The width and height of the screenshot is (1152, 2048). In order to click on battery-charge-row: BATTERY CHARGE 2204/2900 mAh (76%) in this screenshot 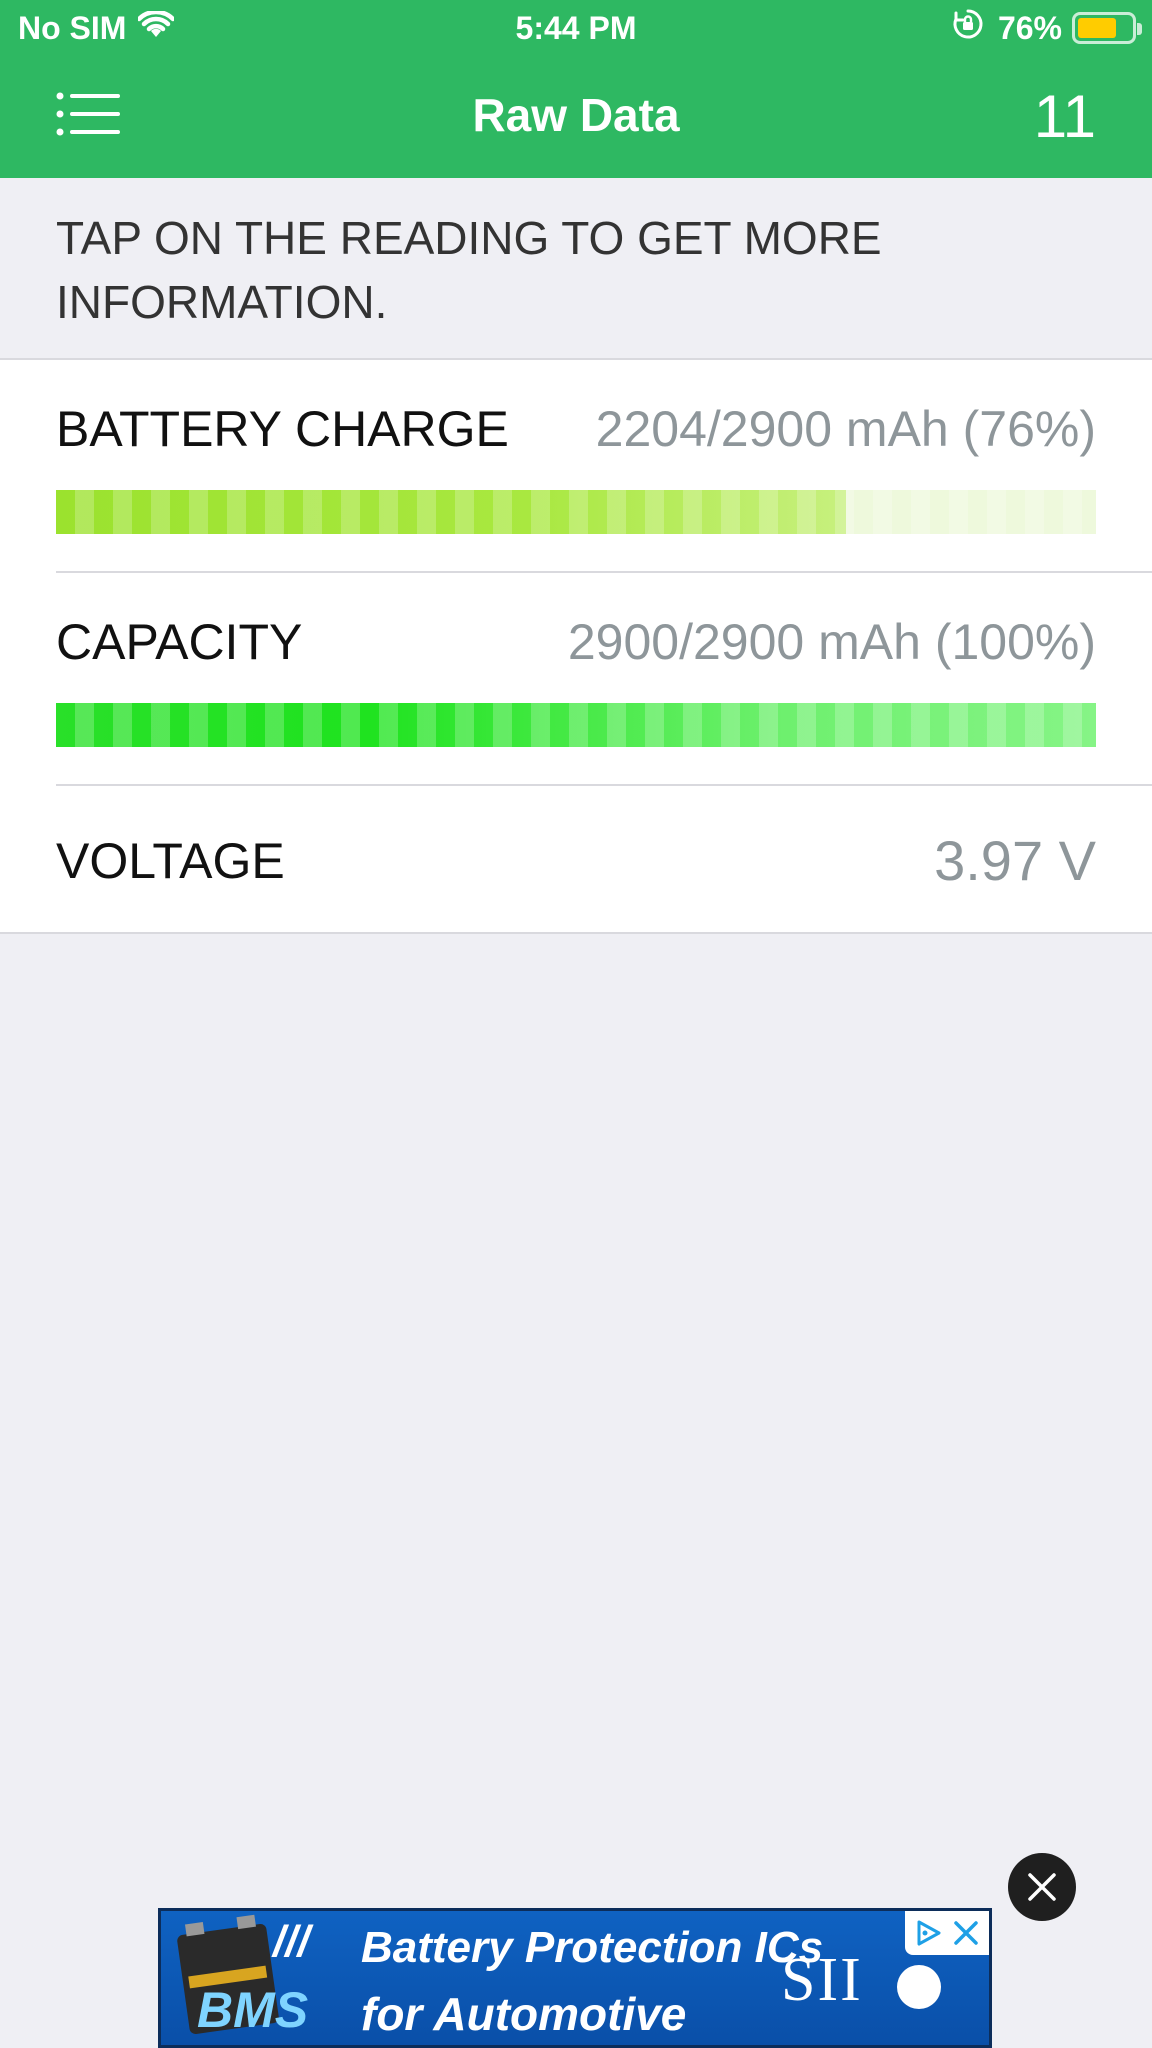, I will do `click(576, 466)`.